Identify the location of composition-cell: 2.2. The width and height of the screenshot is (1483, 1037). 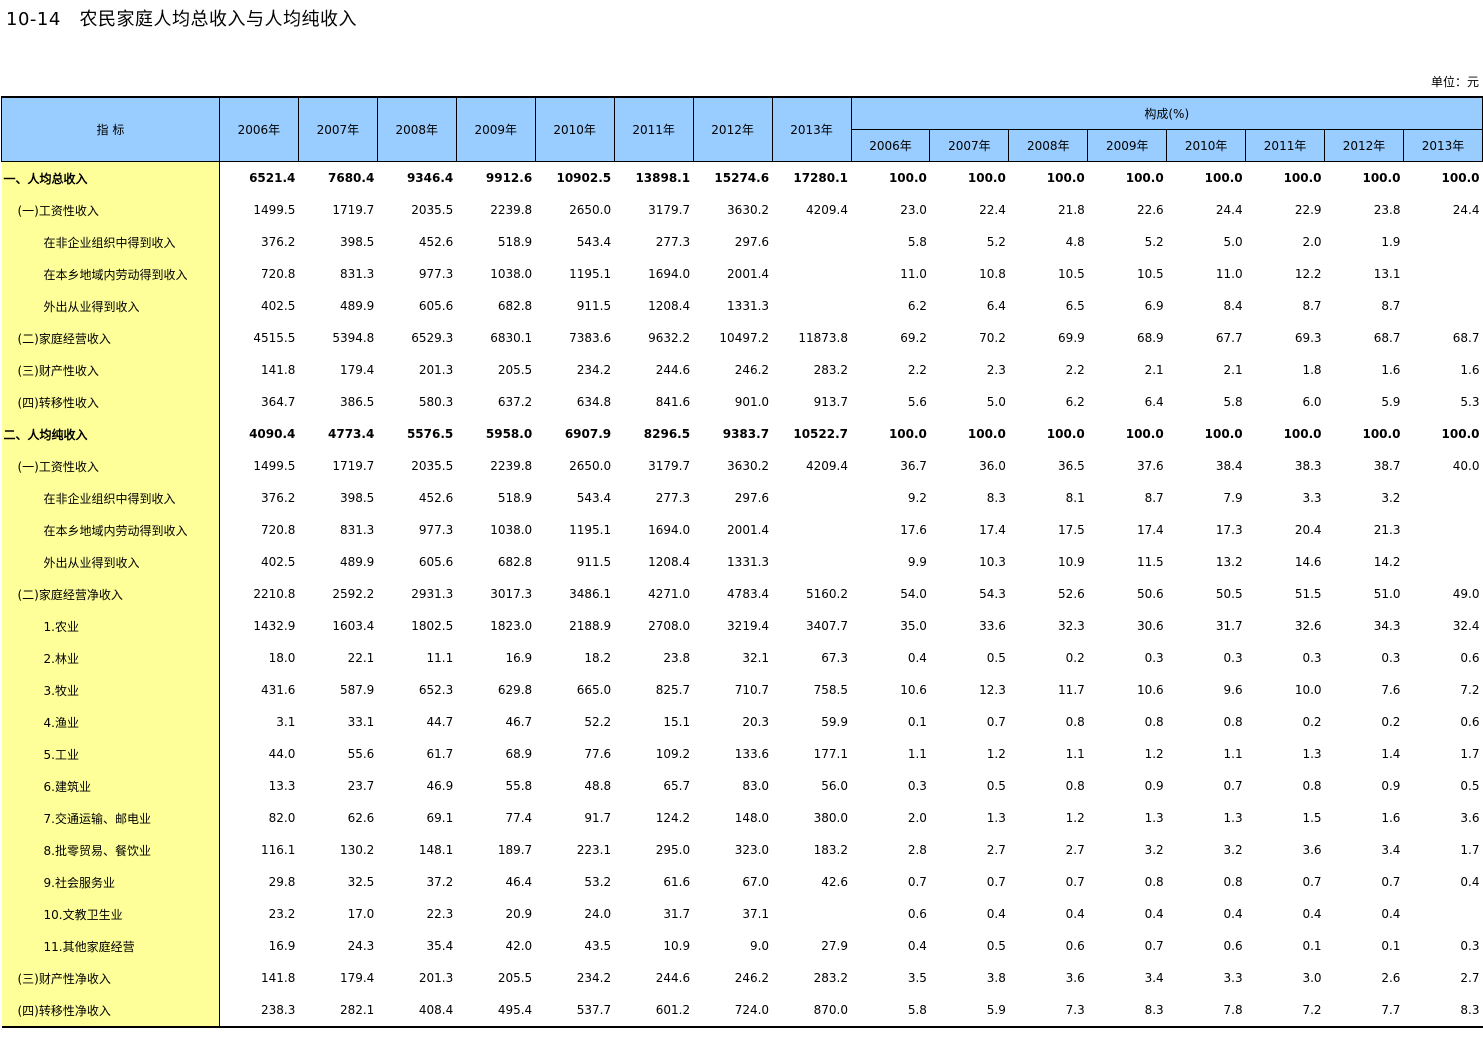
(917, 370).